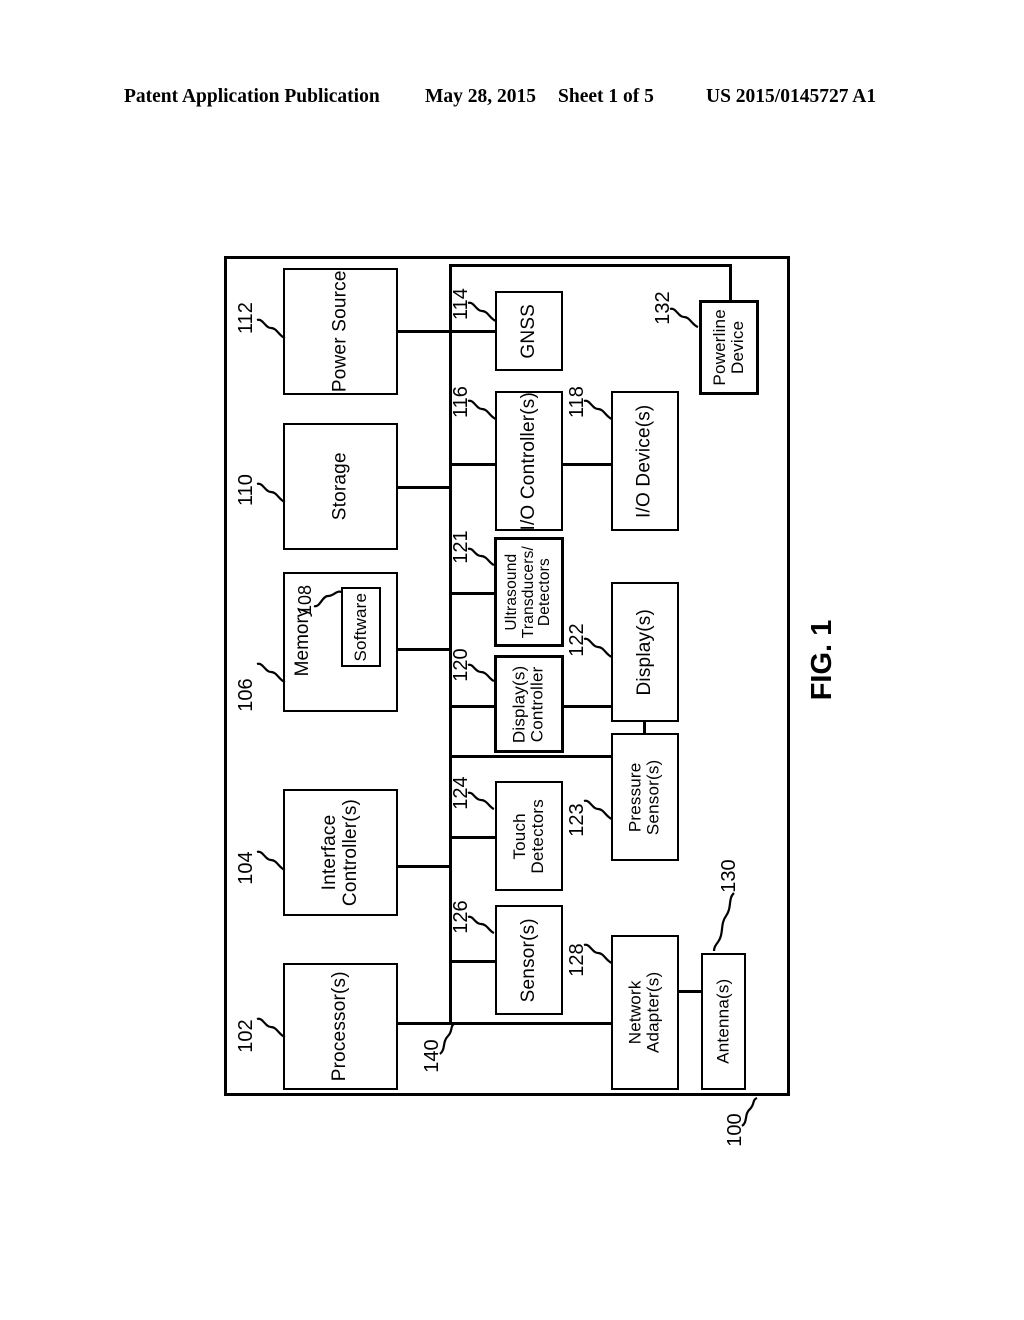  I want to click on block-label: Processor(s), so click(340, 1026).